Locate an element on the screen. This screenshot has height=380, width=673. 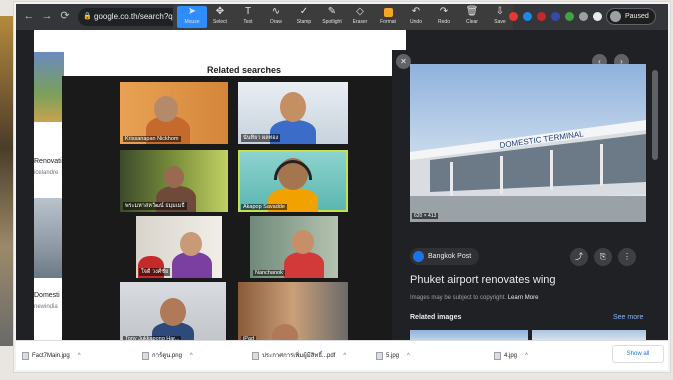
eraser-tool-button: ◇ Eraser is located at coordinates (360, 17).